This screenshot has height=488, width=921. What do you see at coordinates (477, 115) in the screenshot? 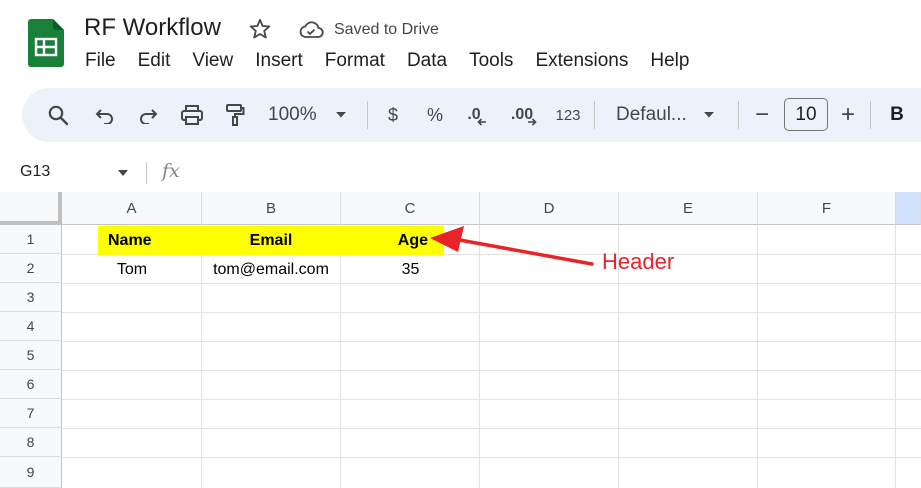
I see `decrease-decimal-button: .0` at bounding box center [477, 115].